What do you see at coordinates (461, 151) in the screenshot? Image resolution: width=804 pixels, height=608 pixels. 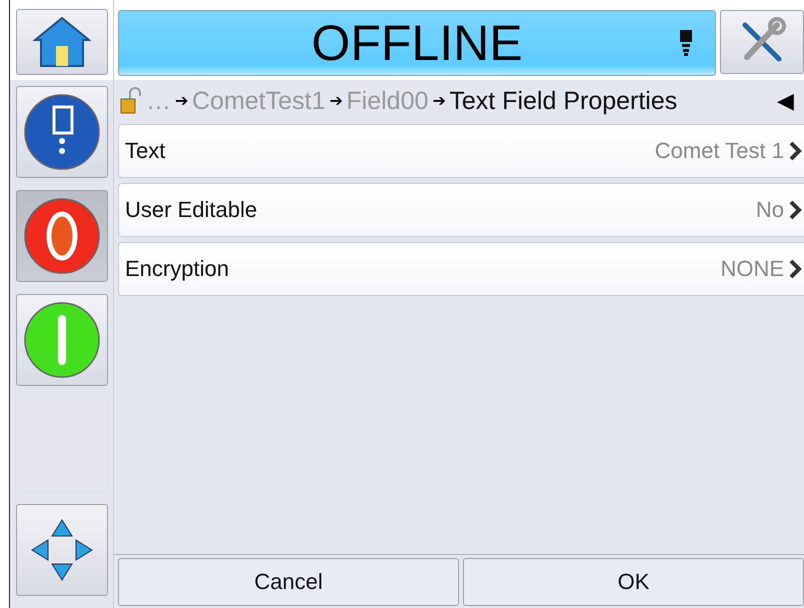 I see `property-row: Text Comet Test 1` at bounding box center [461, 151].